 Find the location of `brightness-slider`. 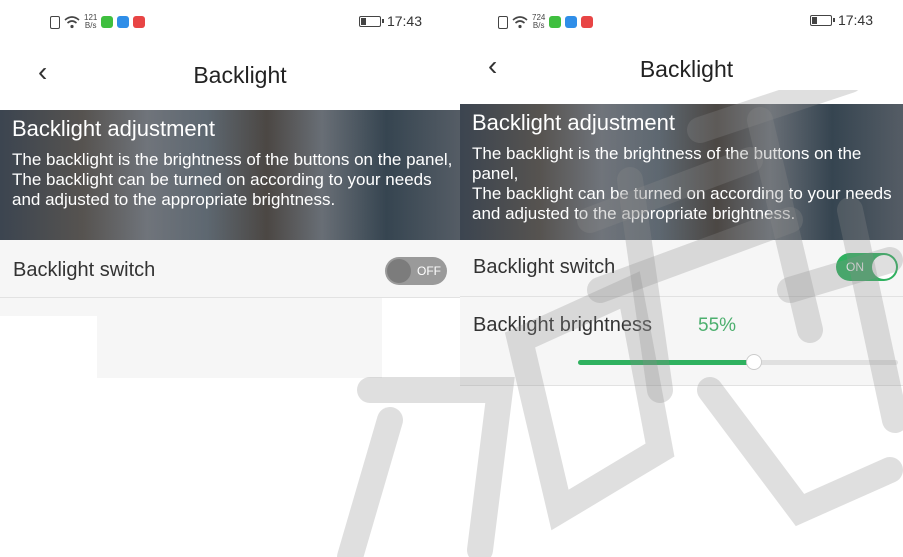

brightness-slider is located at coordinates (738, 362).